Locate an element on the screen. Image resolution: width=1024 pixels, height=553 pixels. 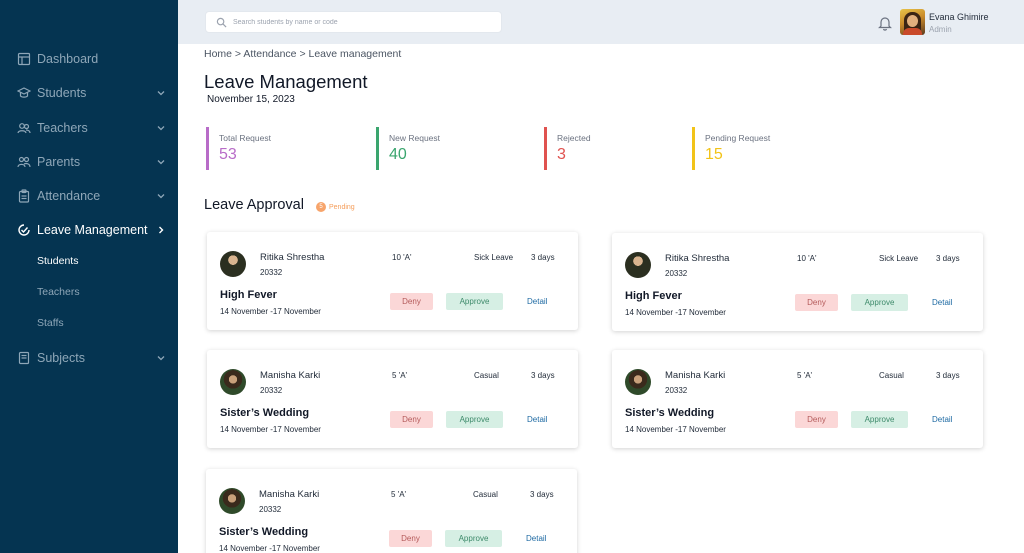
clipboard-icon is located at coordinates (24, 196).